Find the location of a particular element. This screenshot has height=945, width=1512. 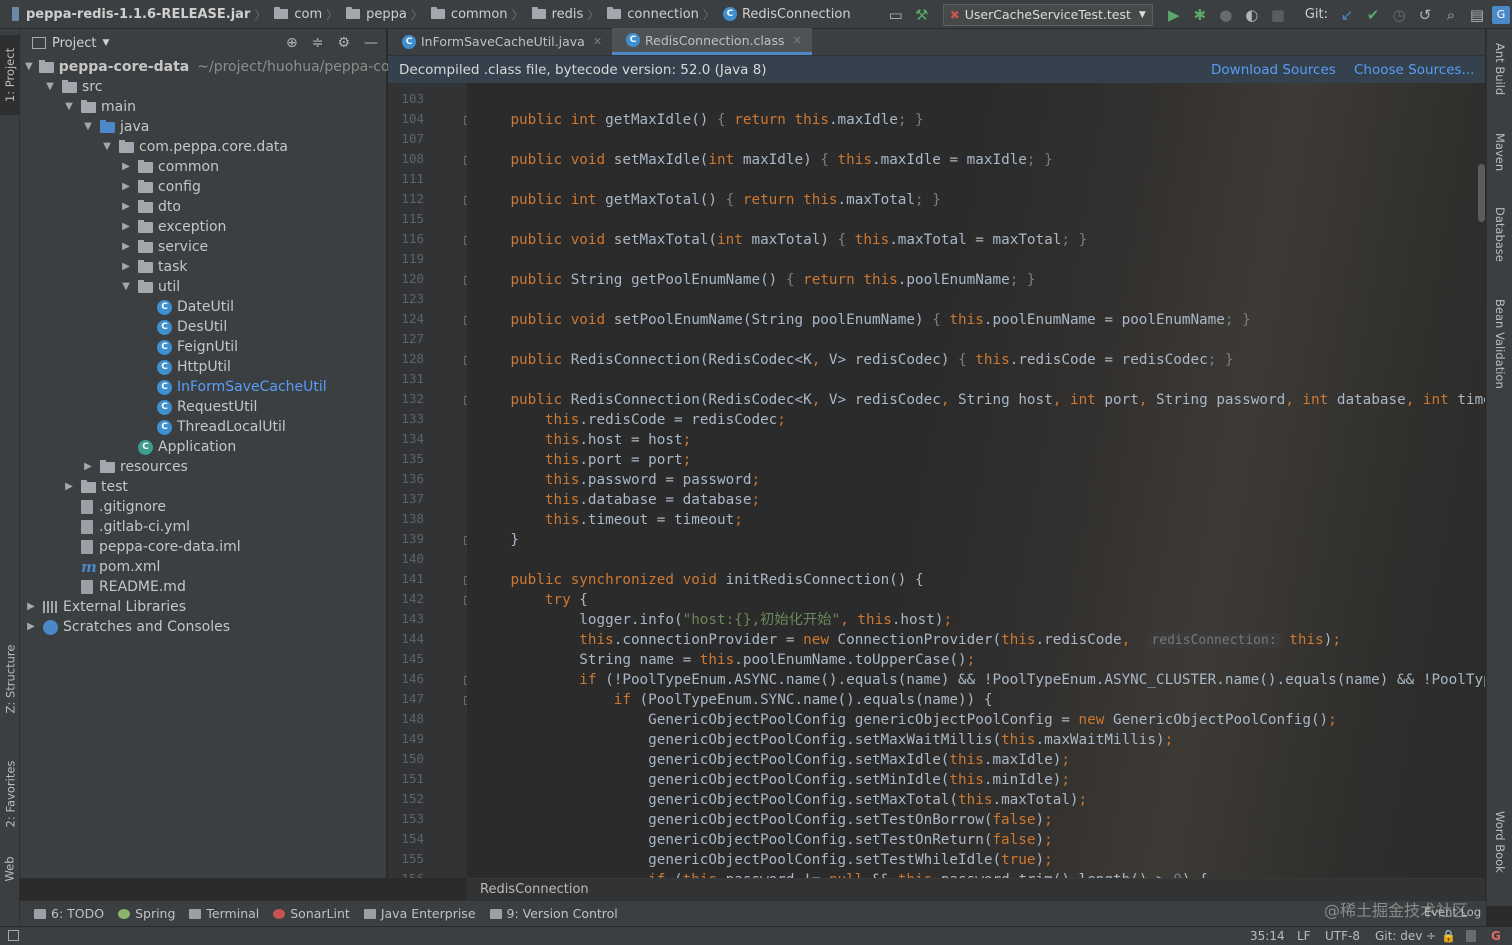

tree-node-application: C Application is located at coordinates (203, 447).